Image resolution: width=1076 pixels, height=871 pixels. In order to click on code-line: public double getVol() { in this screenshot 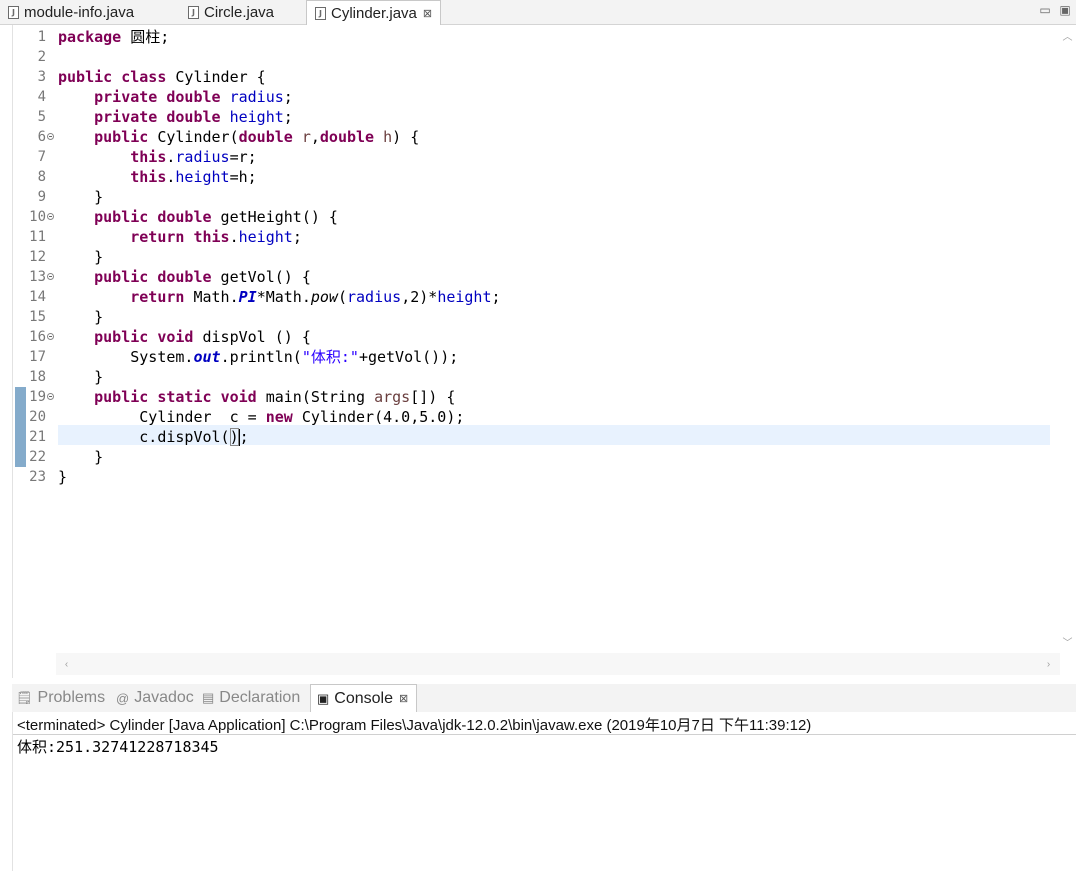, I will do `click(202, 277)`.